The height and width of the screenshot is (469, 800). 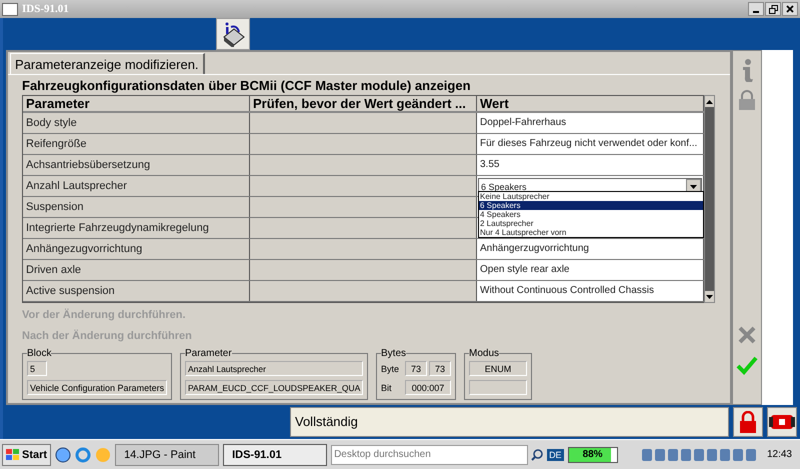 What do you see at coordinates (13, 454) in the screenshot?
I see `windows-logo-icon` at bounding box center [13, 454].